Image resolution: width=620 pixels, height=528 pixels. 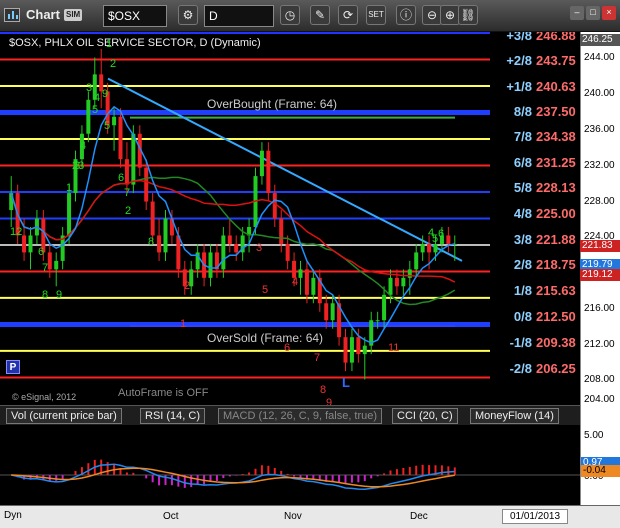 What do you see at coordinates (600, 246) in the screenshot?
I see `last-price-tag: 221.83` at bounding box center [600, 246].